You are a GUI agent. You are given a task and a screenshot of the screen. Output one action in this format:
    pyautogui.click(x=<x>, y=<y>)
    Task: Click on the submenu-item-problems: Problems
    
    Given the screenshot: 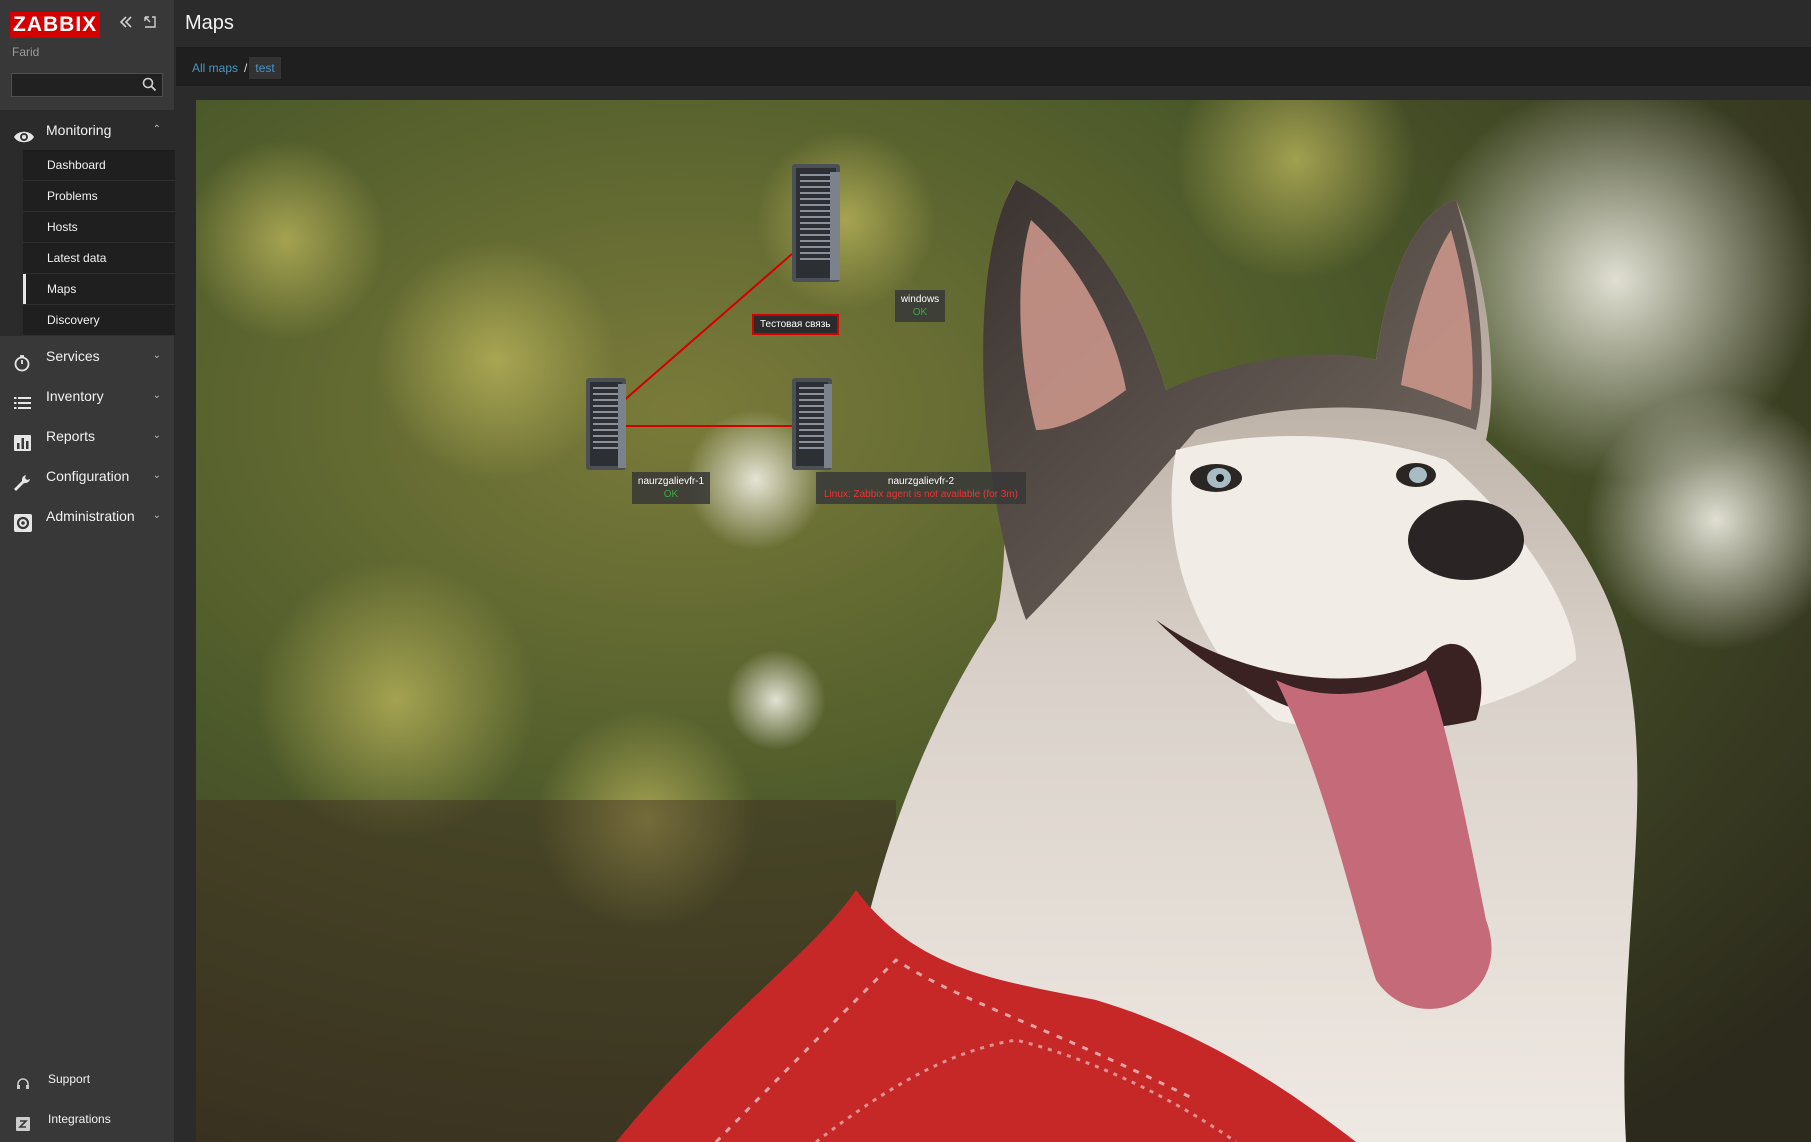 What is the action you would take?
    pyautogui.click(x=99, y=196)
    